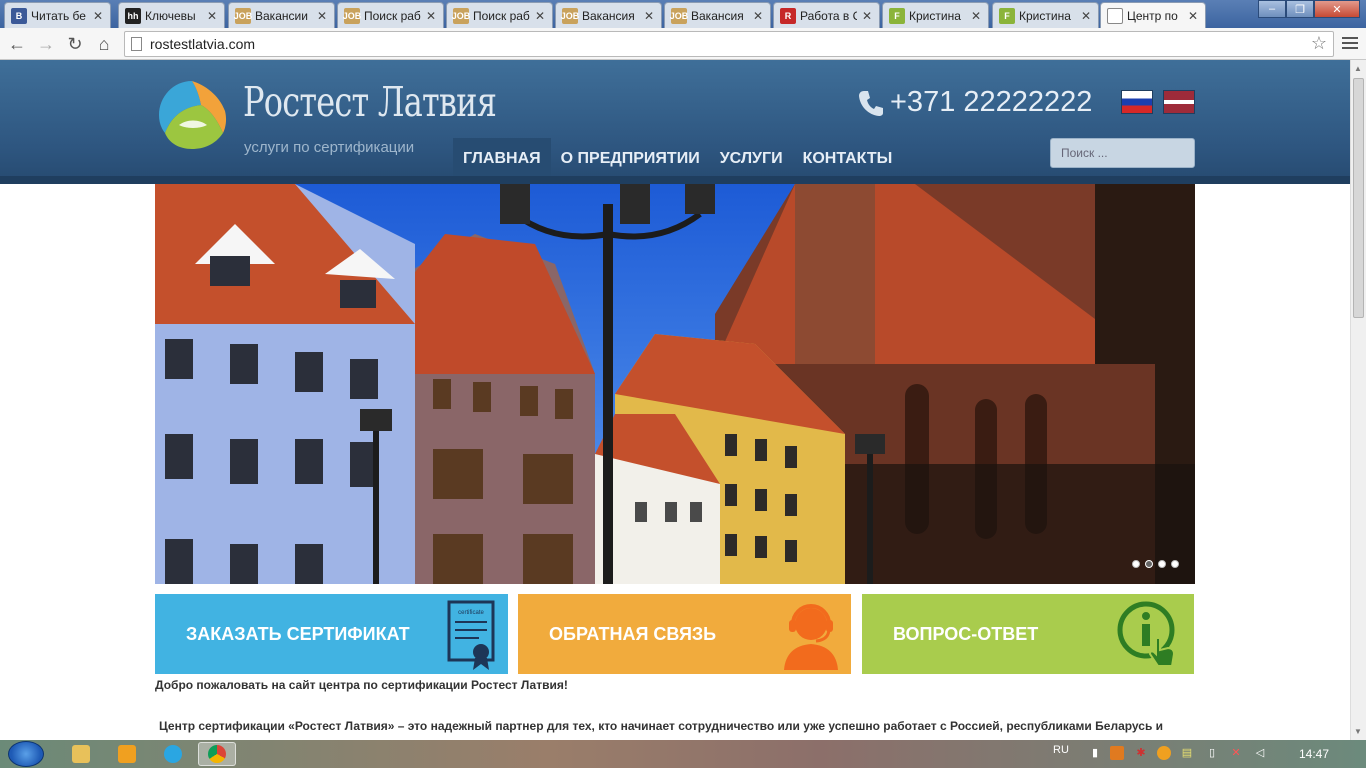 The width and height of the screenshot is (1366, 768). I want to click on tab-title: Центр по, so click(1152, 15).